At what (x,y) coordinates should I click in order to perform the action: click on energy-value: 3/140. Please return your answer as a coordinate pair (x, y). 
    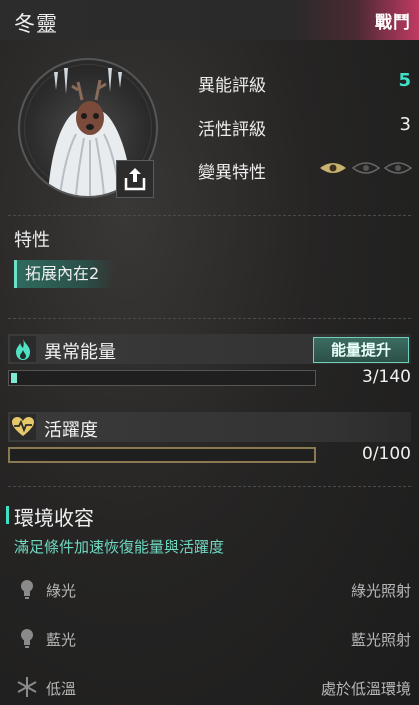
    Looking at the image, I should click on (386, 377).